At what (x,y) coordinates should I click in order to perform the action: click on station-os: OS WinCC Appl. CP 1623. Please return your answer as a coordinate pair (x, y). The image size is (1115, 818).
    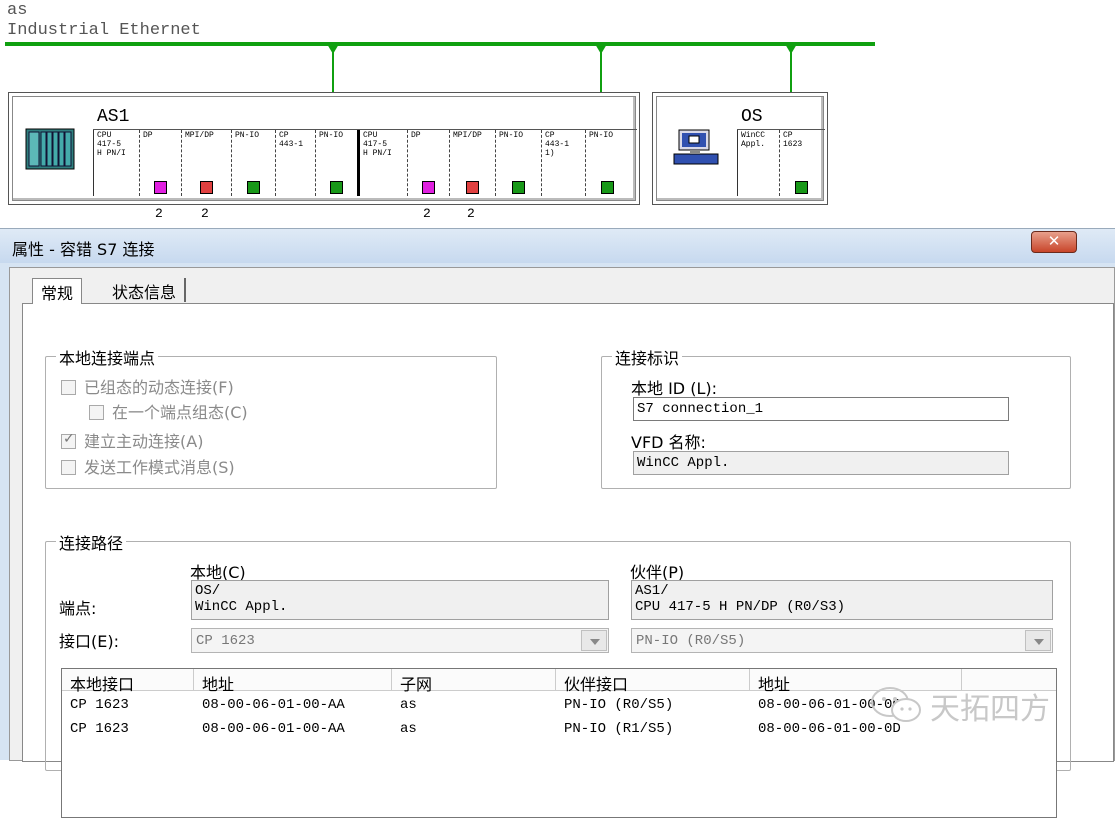
    Looking at the image, I should click on (740, 148).